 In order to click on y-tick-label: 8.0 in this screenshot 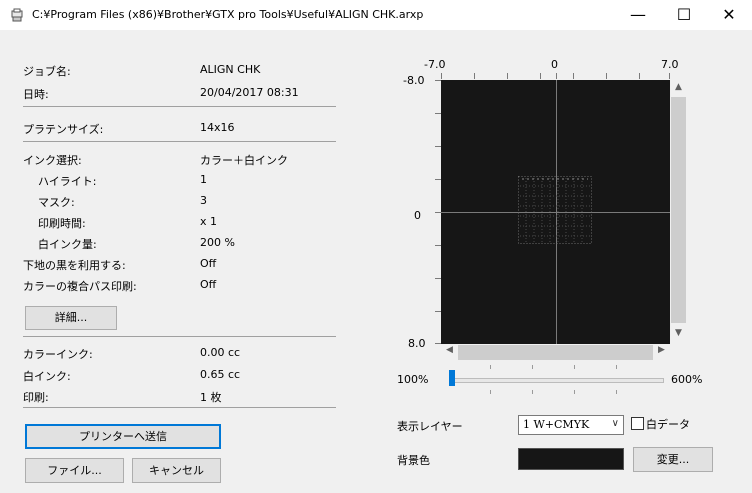, I will do `click(417, 343)`.